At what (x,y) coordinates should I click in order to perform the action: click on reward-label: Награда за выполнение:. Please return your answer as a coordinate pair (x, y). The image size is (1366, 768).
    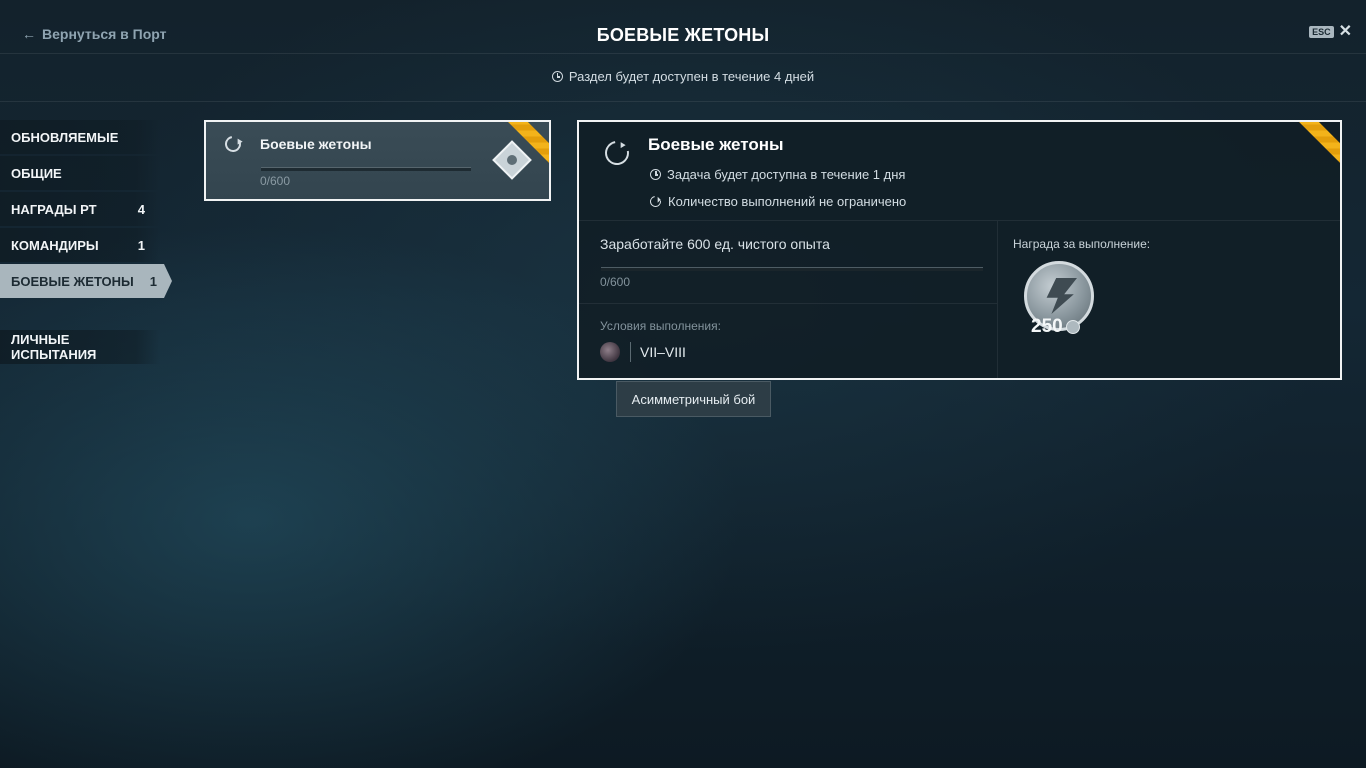
    Looking at the image, I should click on (1082, 244).